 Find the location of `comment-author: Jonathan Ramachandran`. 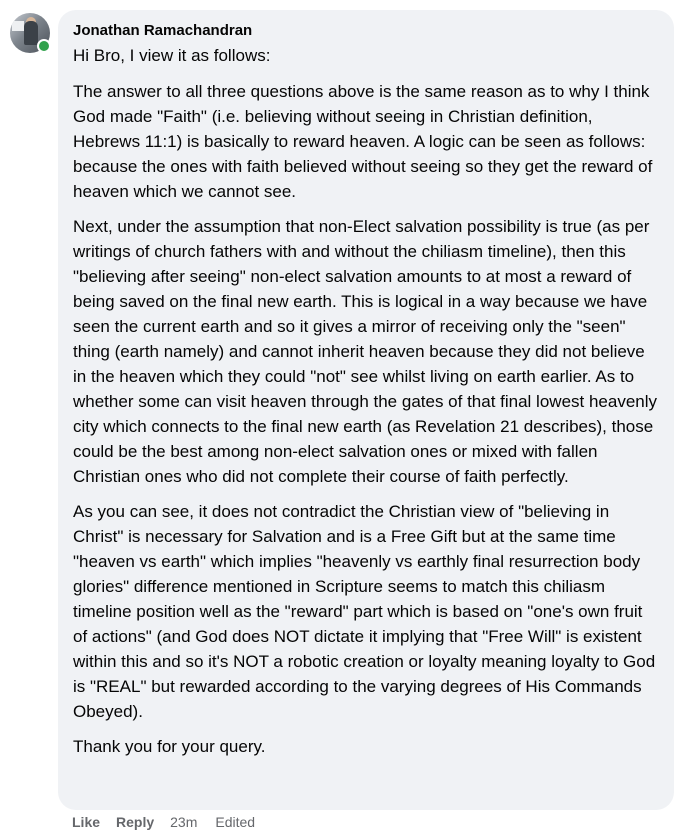

comment-author: Jonathan Ramachandran is located at coordinates (366, 31).